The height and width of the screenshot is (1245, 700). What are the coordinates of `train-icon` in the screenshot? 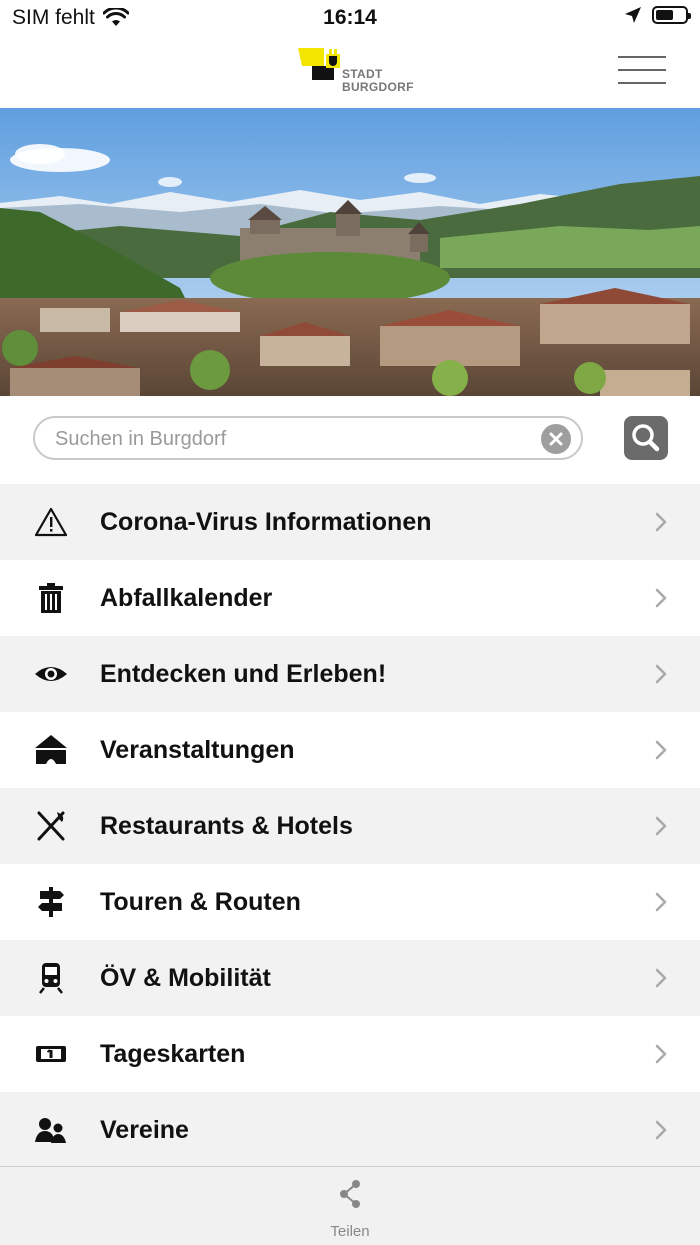 It's located at (51, 978).